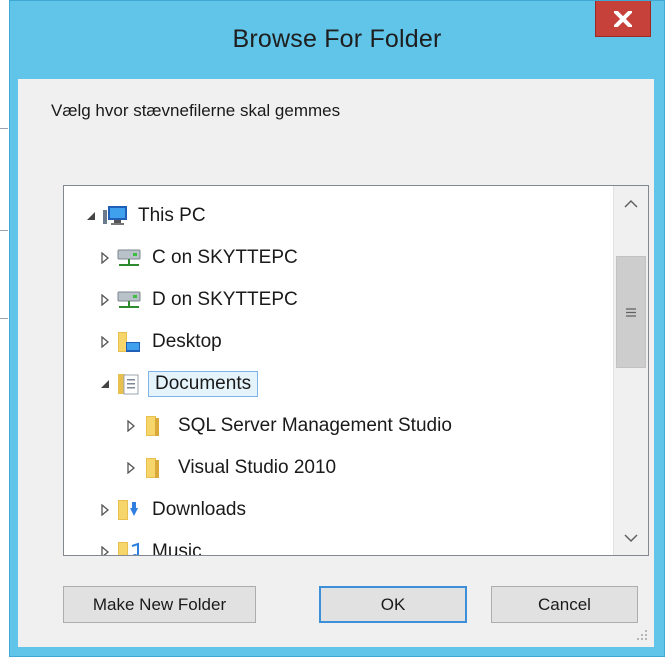  I want to click on ok-button: OK, so click(393, 604).